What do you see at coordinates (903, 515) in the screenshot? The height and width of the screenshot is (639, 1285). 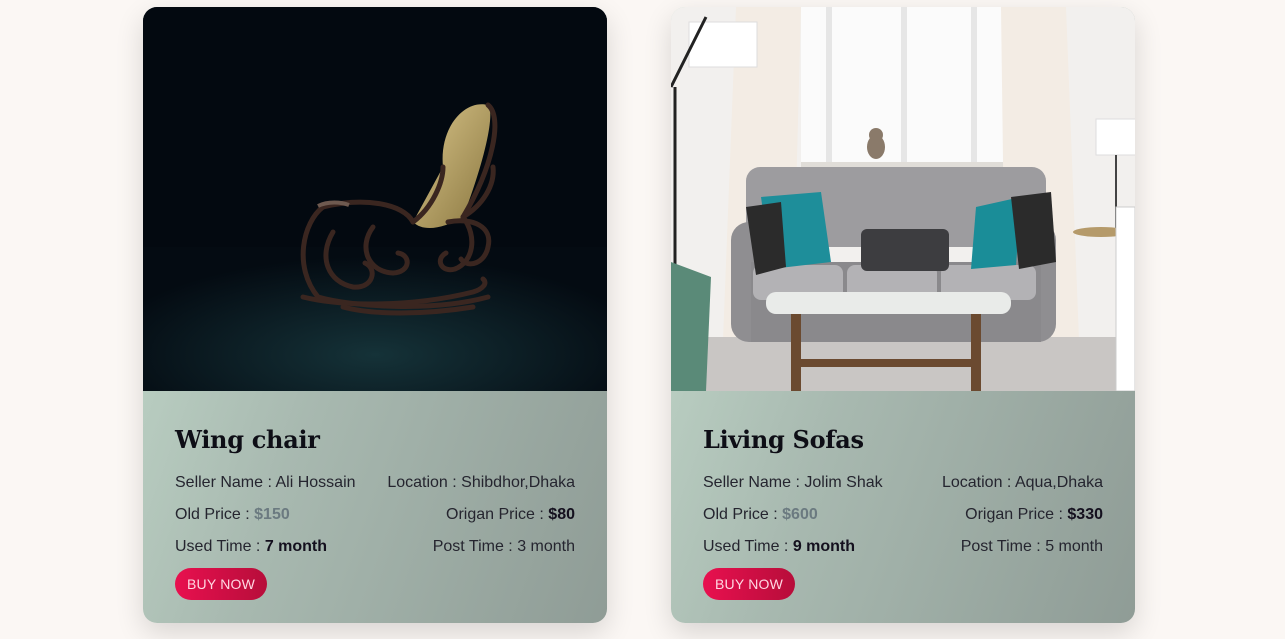 I see `price-row: Old Price : $600 Origan Price : $330` at bounding box center [903, 515].